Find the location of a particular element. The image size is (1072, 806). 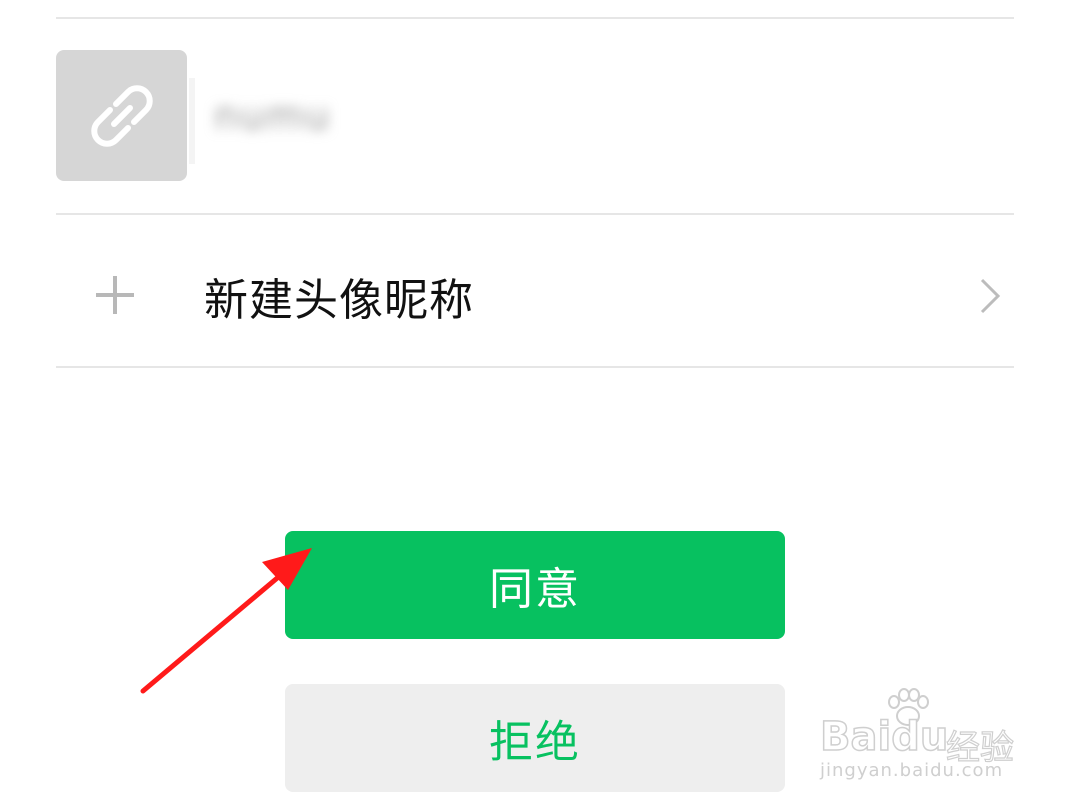

bottom-divider is located at coordinates (535, 367).